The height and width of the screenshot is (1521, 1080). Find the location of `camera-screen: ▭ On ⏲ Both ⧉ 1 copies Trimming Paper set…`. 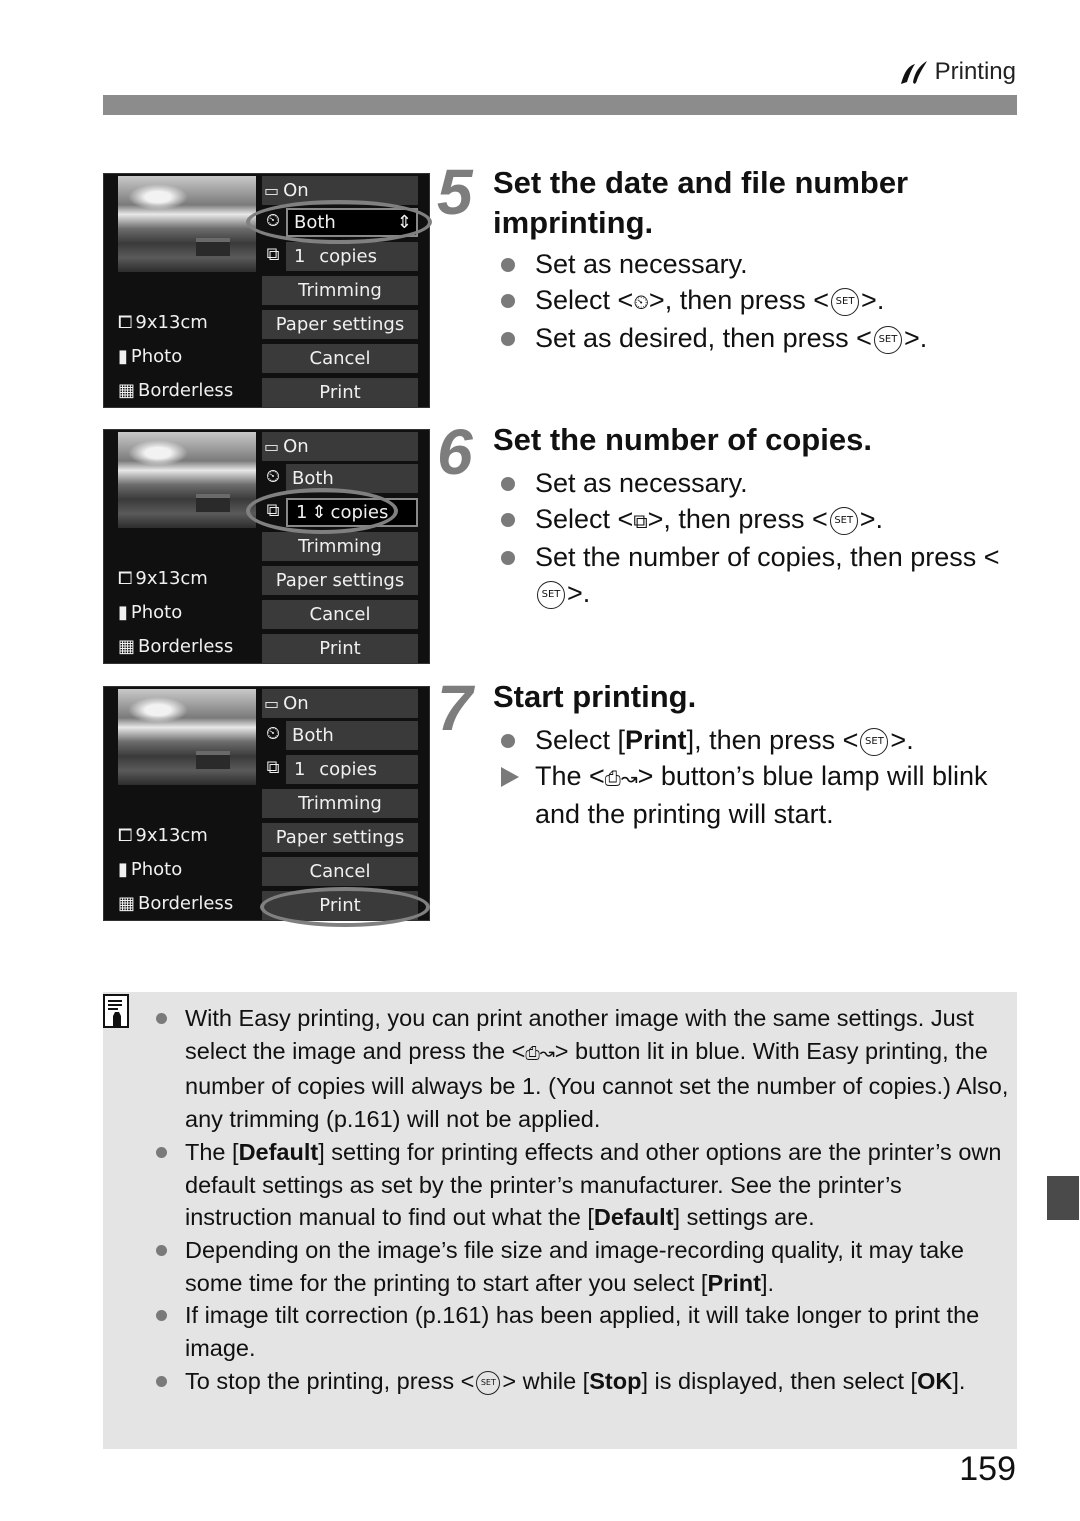

camera-screen: ▭ On ⏲ Both ⧉ 1 copies Trimming Paper set… is located at coordinates (266, 806).